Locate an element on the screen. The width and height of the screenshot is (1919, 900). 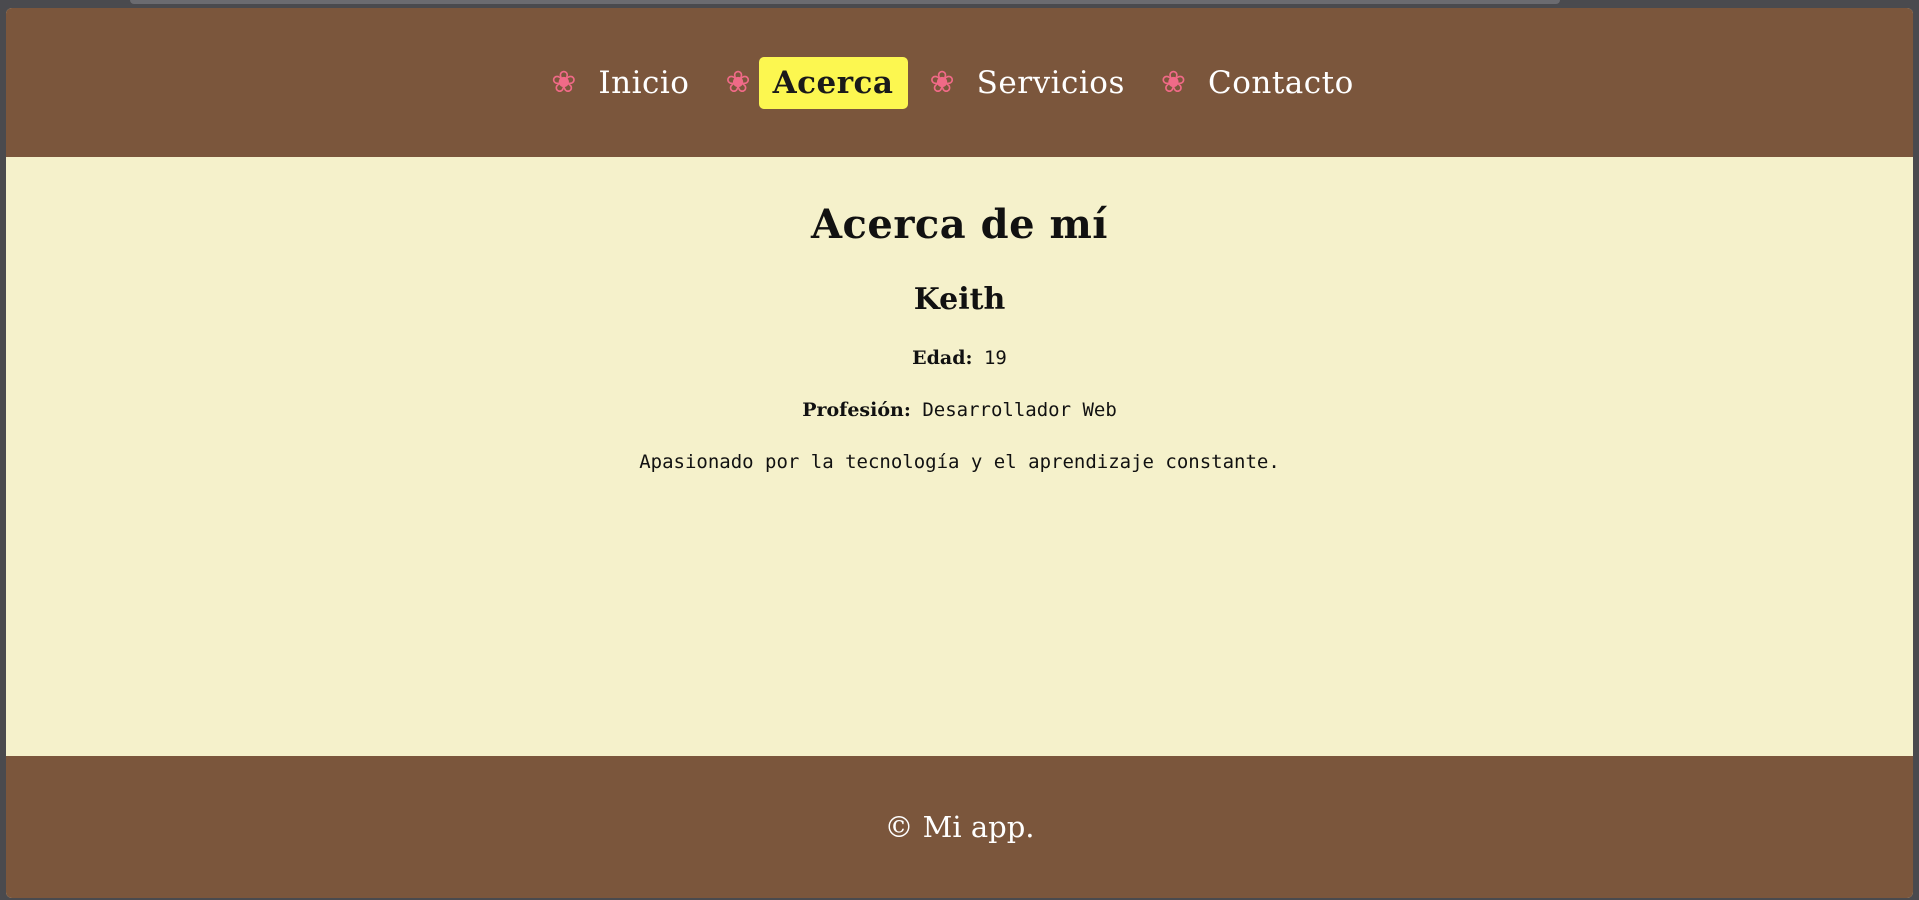
nav-item-inicio: ❀ Inicio is located at coordinates (627, 83).